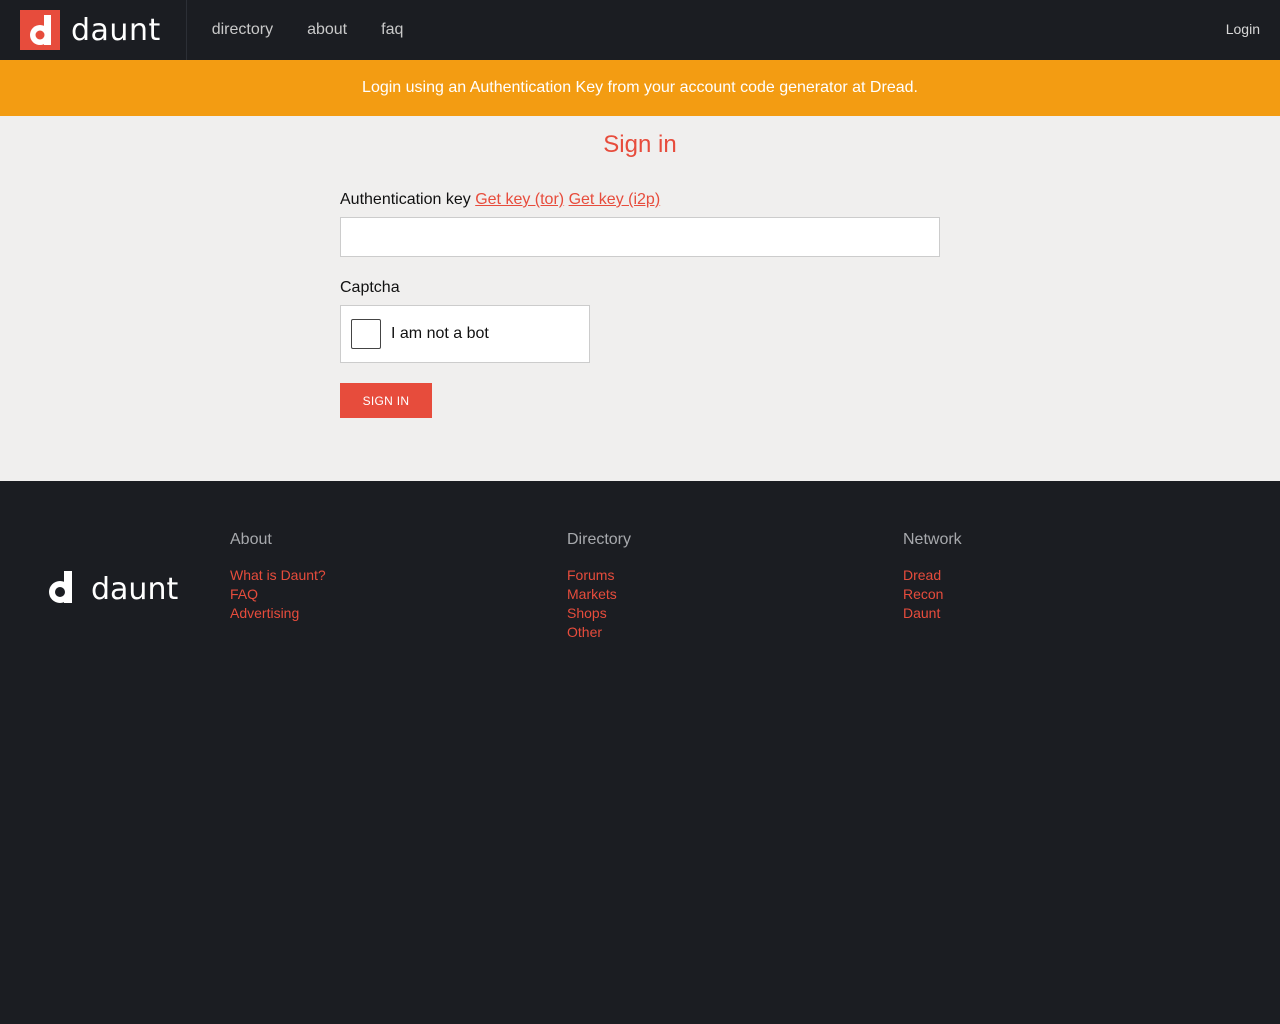 Image resolution: width=1280 pixels, height=1024 pixels. Describe the element at coordinates (278, 594) in the screenshot. I see `footer-link-faq: FAQ` at that location.